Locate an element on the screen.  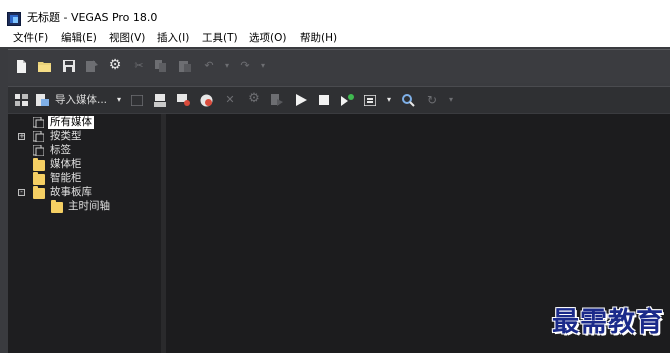
remove-icon: ✕ is located at coordinates (230, 100).